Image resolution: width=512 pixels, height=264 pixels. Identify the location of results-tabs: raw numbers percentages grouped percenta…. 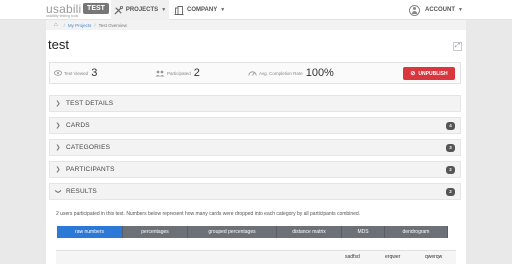
(252, 232).